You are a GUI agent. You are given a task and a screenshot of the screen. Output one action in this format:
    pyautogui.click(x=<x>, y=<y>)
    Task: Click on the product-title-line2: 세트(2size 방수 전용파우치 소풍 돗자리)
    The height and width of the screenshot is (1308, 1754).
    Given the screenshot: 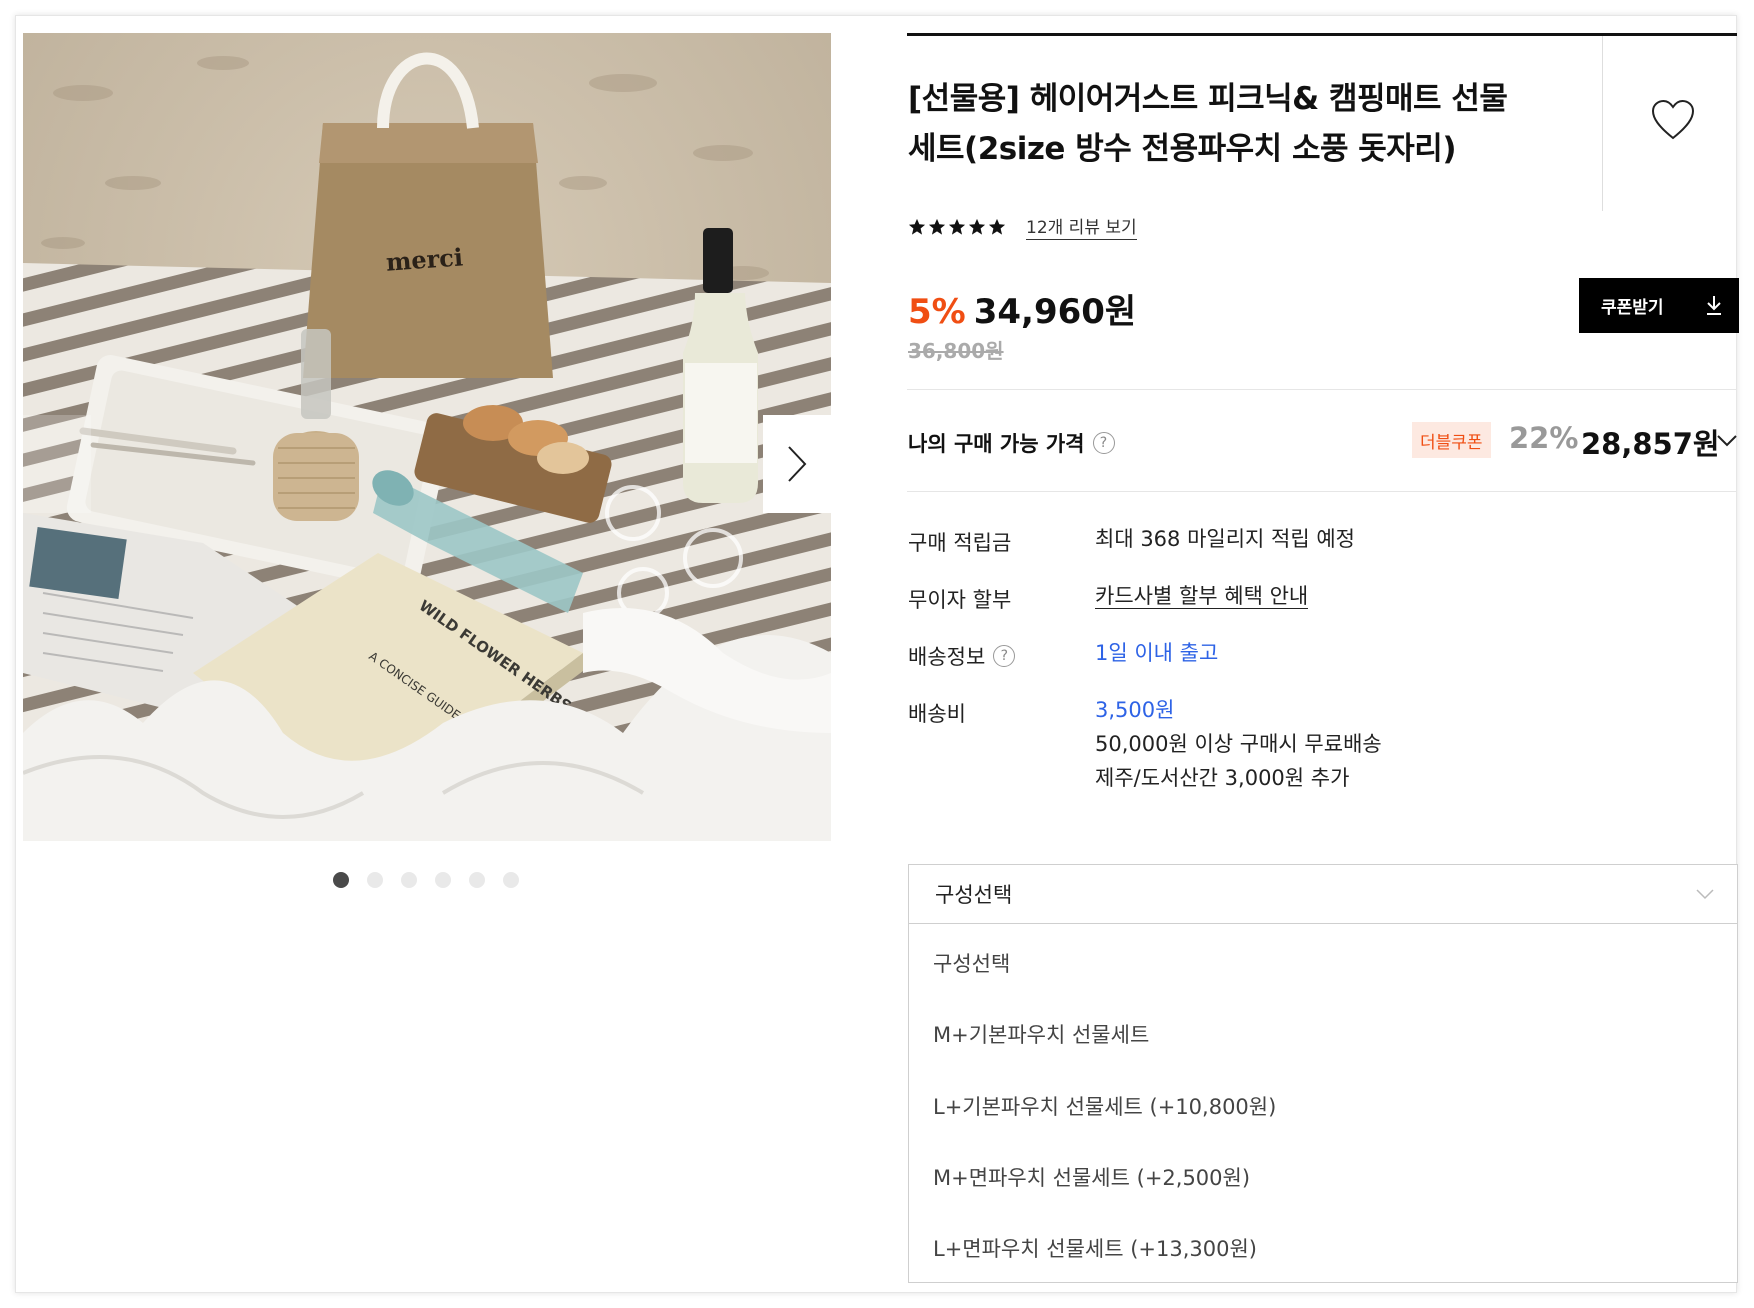 What is the action you would take?
    pyautogui.click(x=1182, y=149)
    